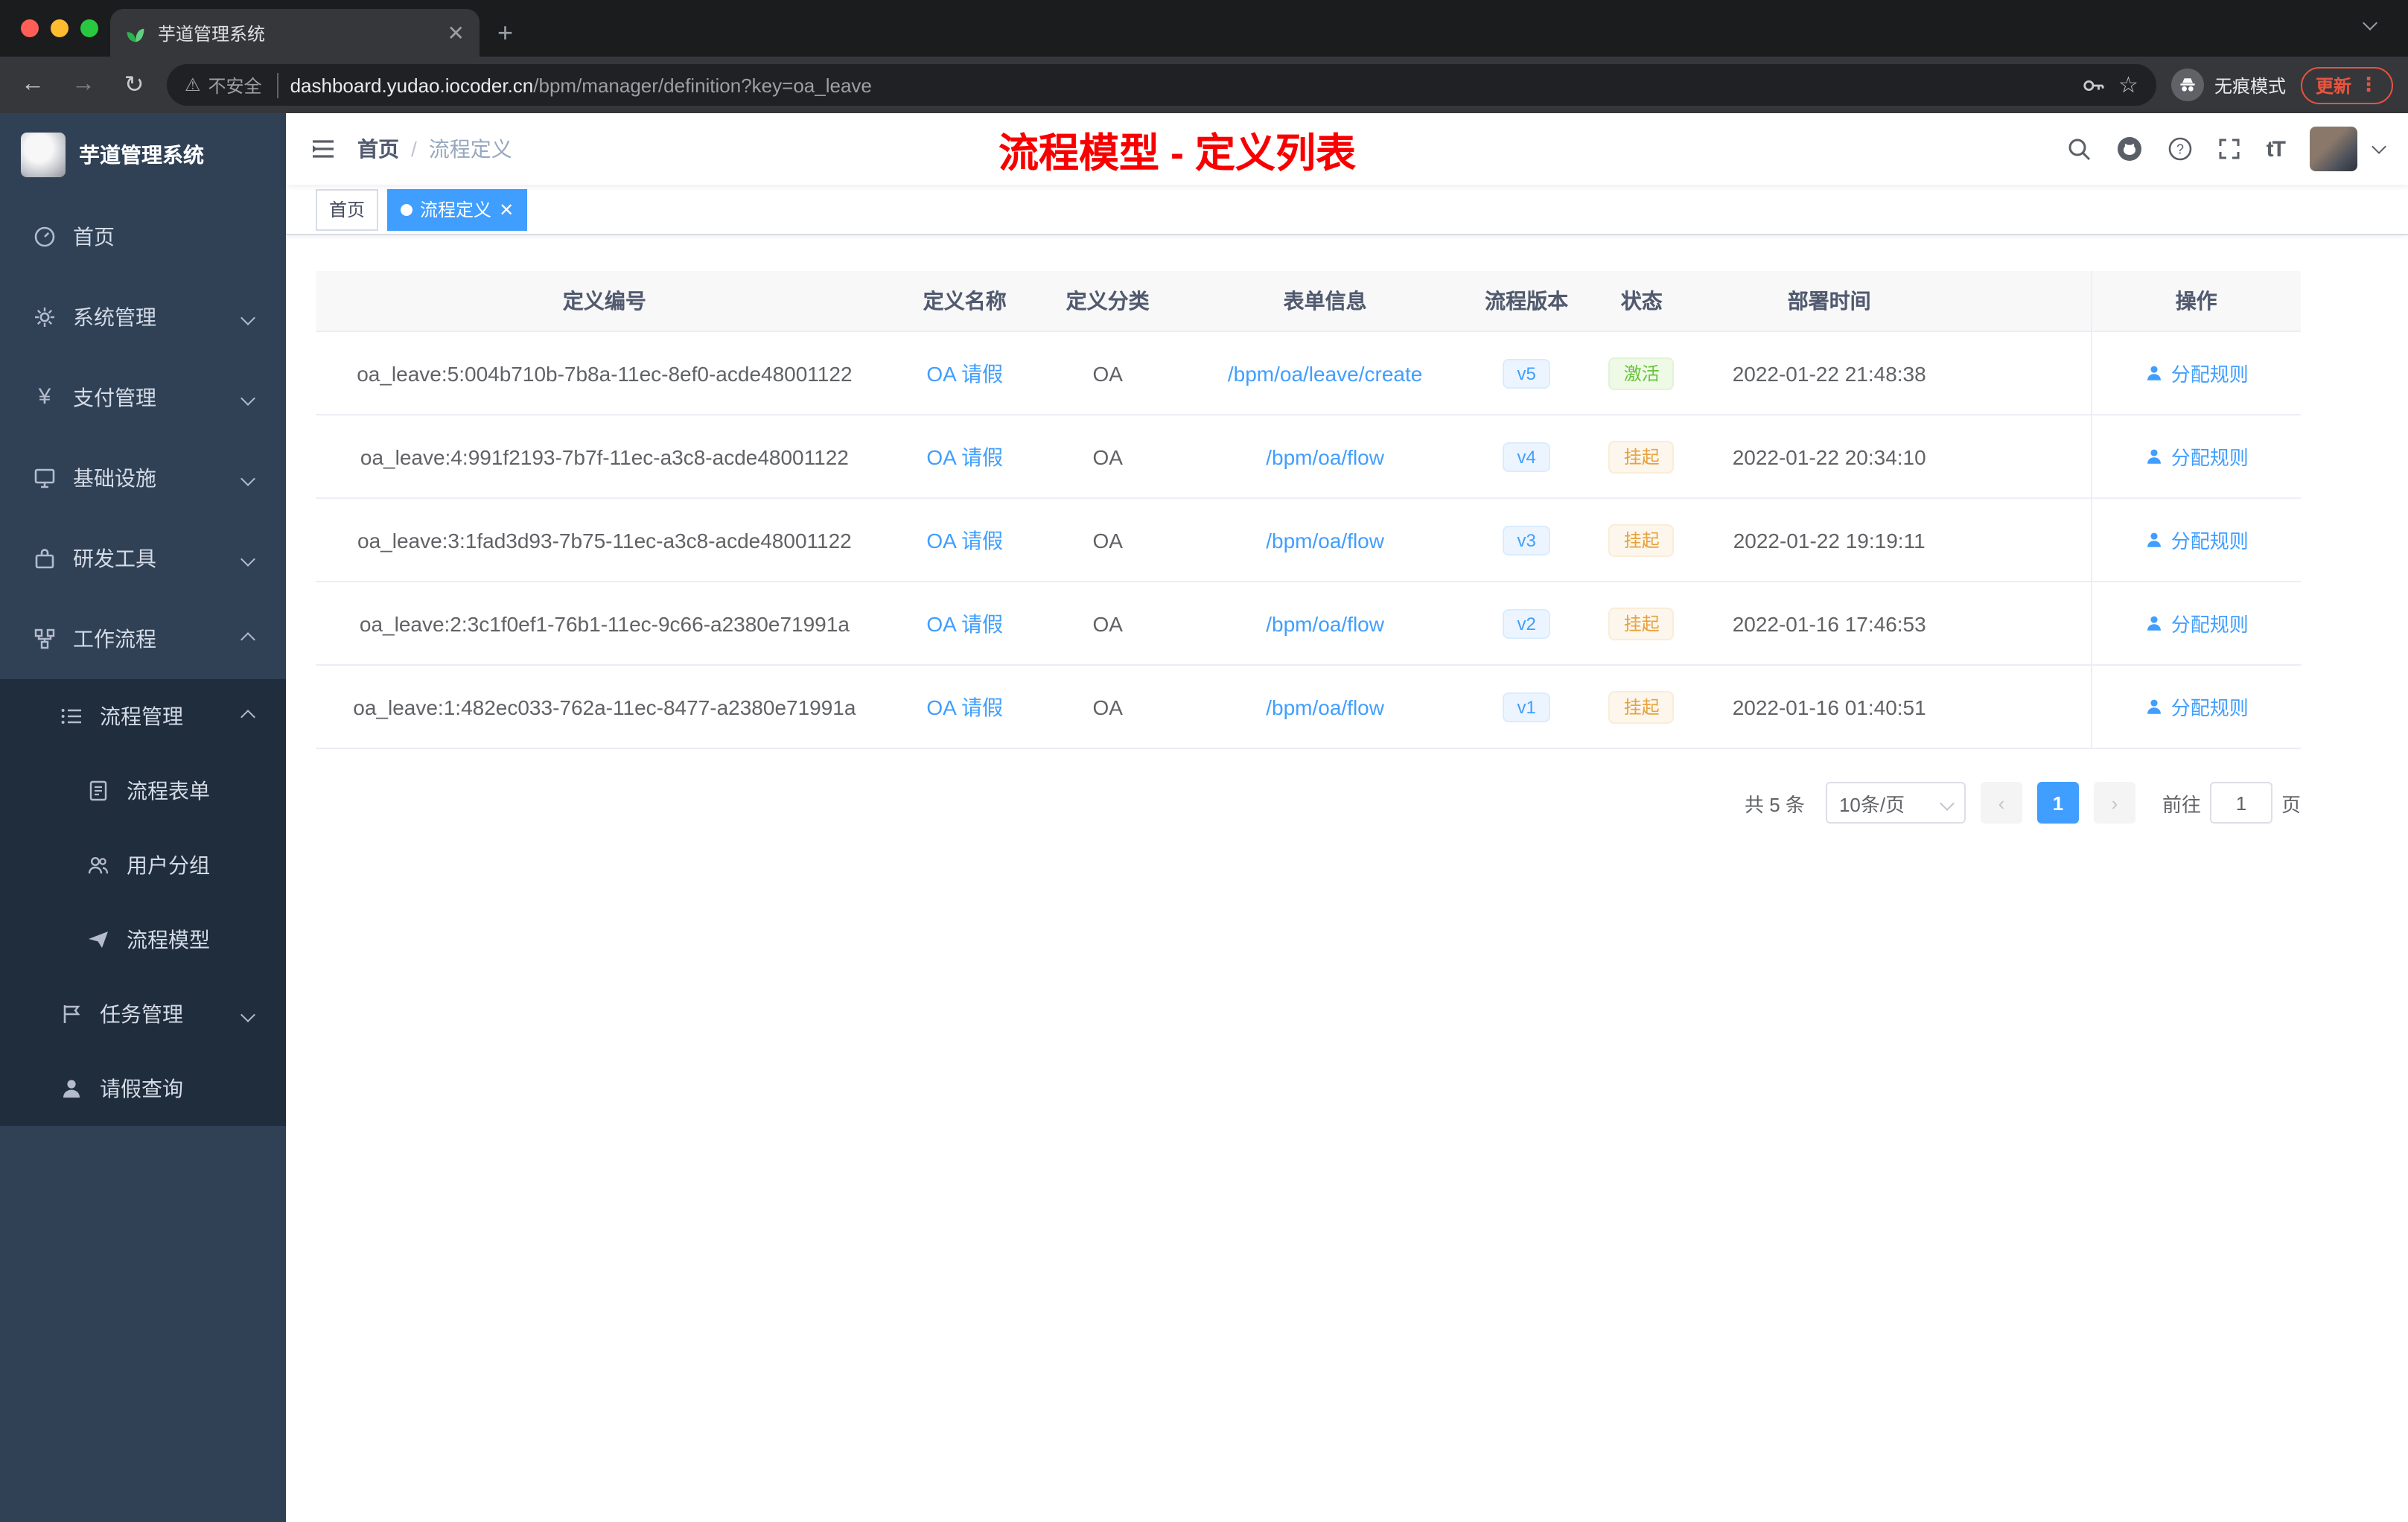 Image resolution: width=2408 pixels, height=1522 pixels. I want to click on github-icon, so click(2129, 149).